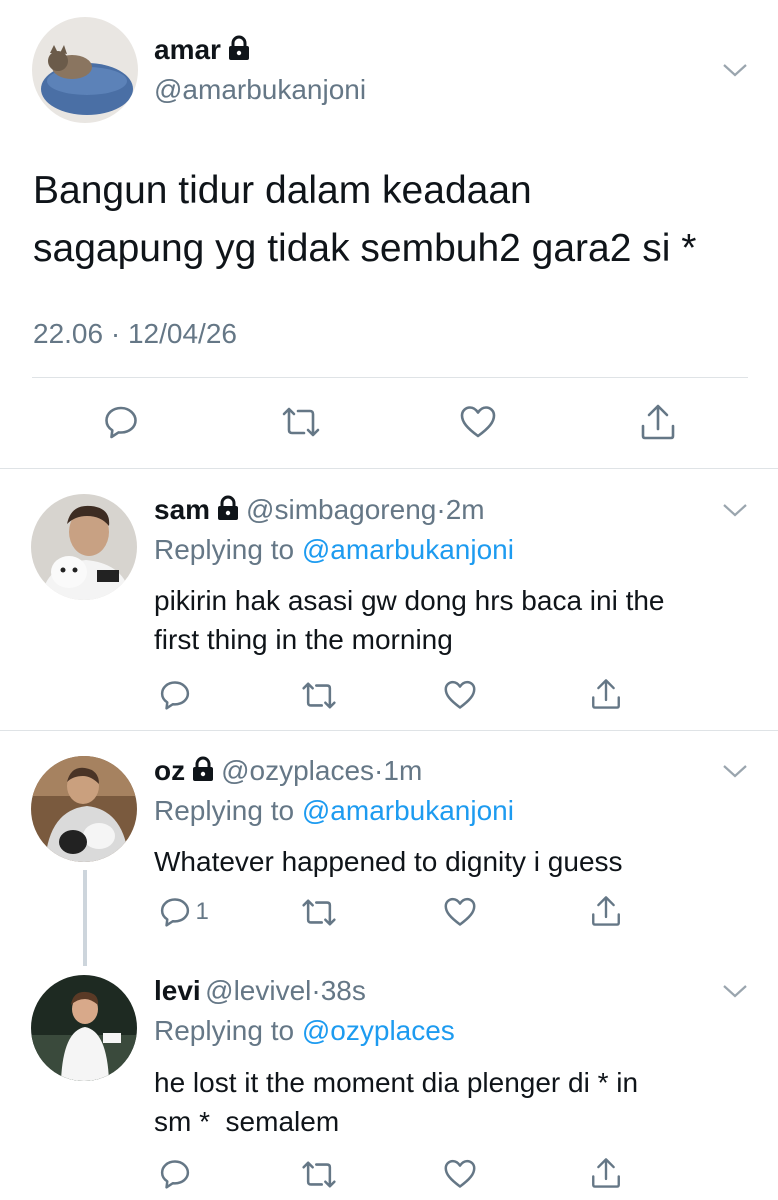  What do you see at coordinates (187, 49) in the screenshot?
I see `user-name: amar` at bounding box center [187, 49].